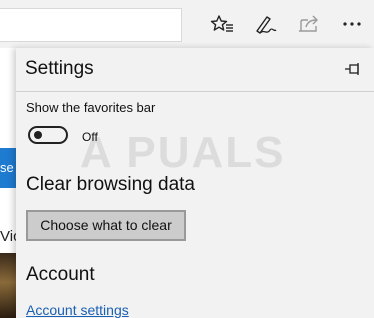 The image size is (374, 318). Describe the element at coordinates (60, 274) in the screenshot. I see `account-heading: Account` at that location.